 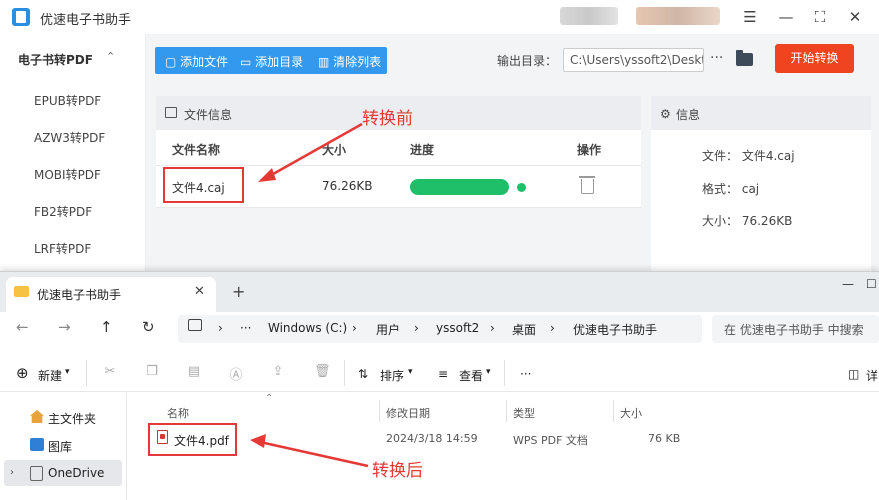 I want to click on app-logo-icon, so click(x=21, y=17).